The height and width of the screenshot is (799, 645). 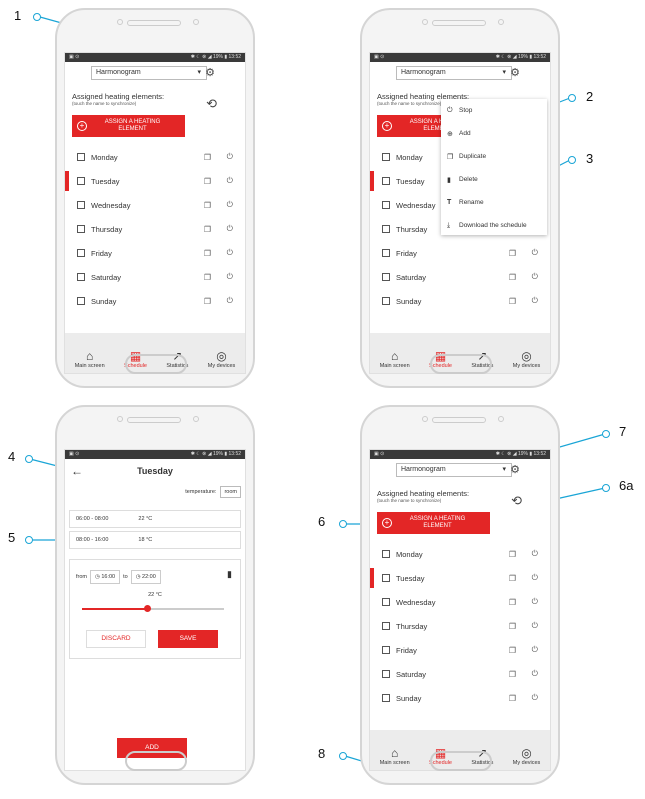 What do you see at coordinates (494, 133) in the screenshot?
I see `menu-item-add: ⊕ Add` at bounding box center [494, 133].